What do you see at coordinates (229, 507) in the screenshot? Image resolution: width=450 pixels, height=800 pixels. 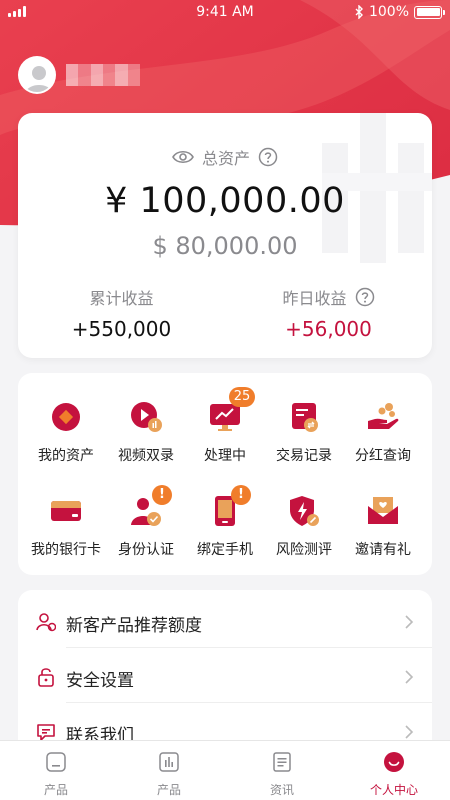 I see `bind-phone-icon: !` at bounding box center [229, 507].